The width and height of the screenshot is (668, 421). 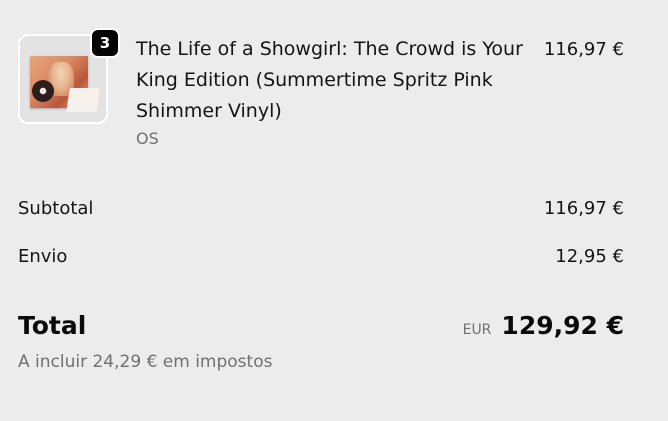 What do you see at coordinates (147, 138) in the screenshot?
I see `product-variant: OS` at bounding box center [147, 138].